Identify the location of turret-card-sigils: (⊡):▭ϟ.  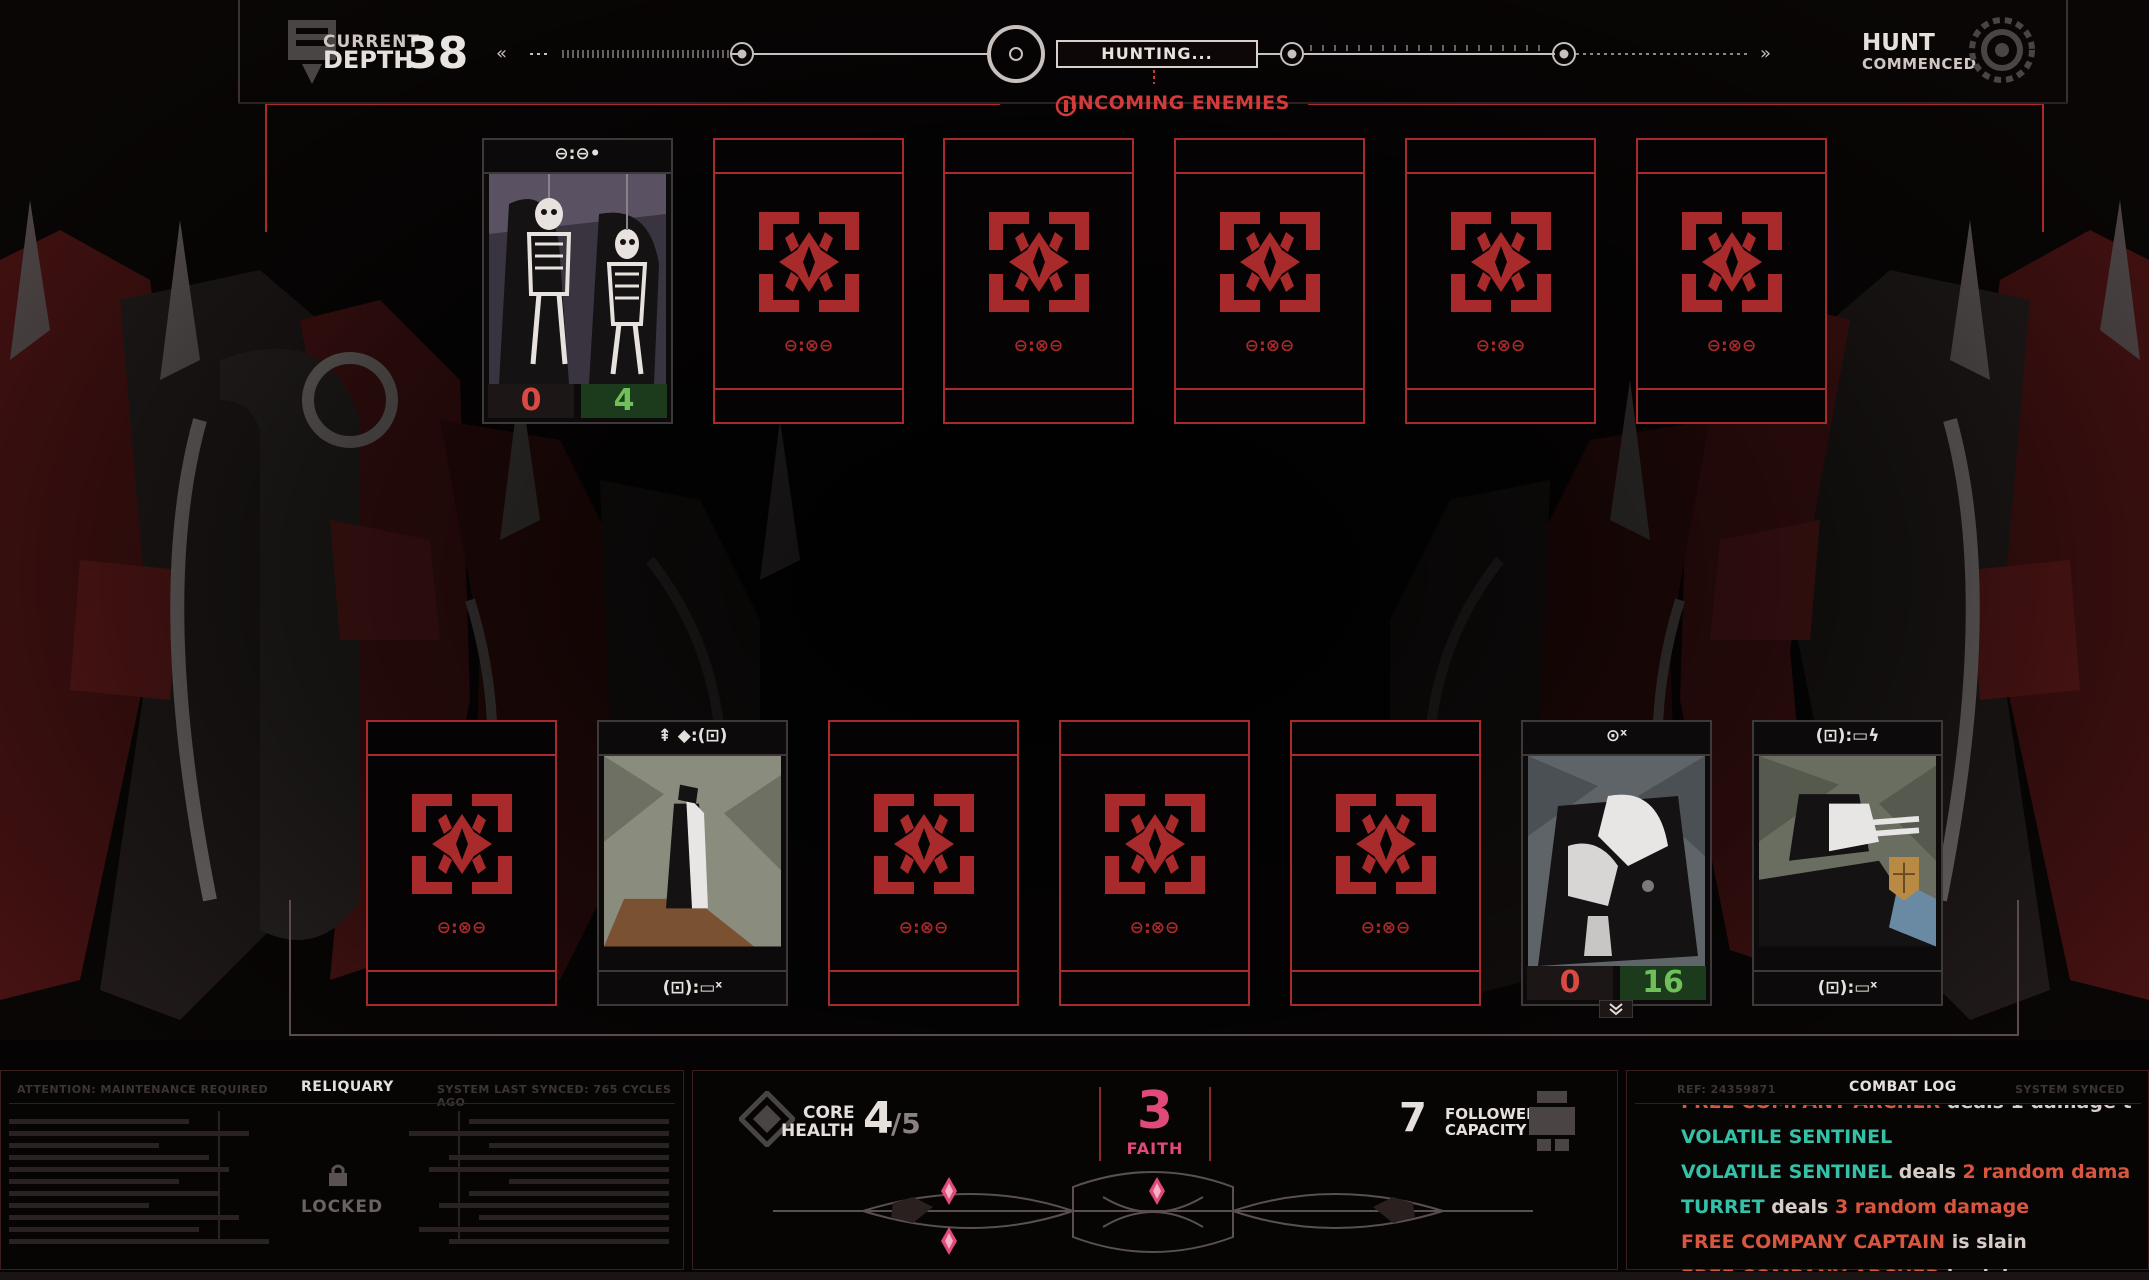
(1847, 736).